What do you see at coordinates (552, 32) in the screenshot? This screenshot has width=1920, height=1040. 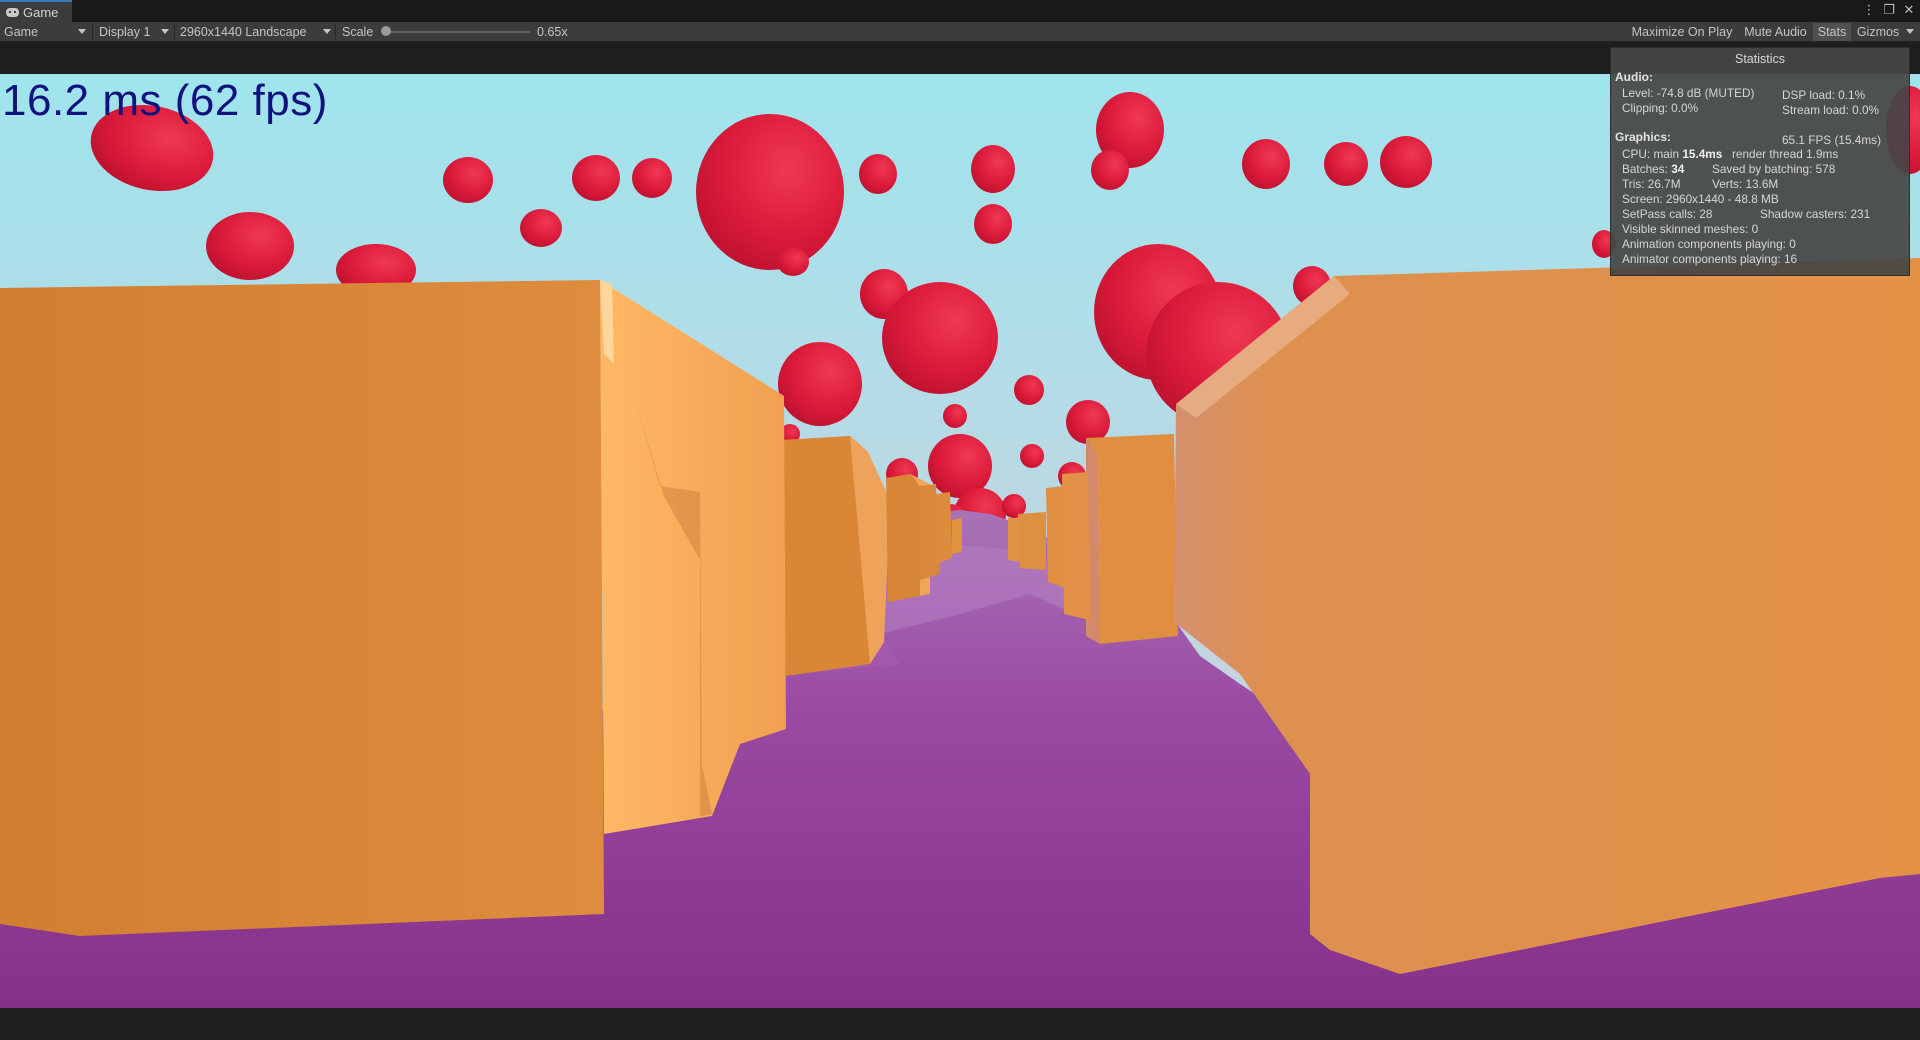 I see `scale-value: 0.65x` at bounding box center [552, 32].